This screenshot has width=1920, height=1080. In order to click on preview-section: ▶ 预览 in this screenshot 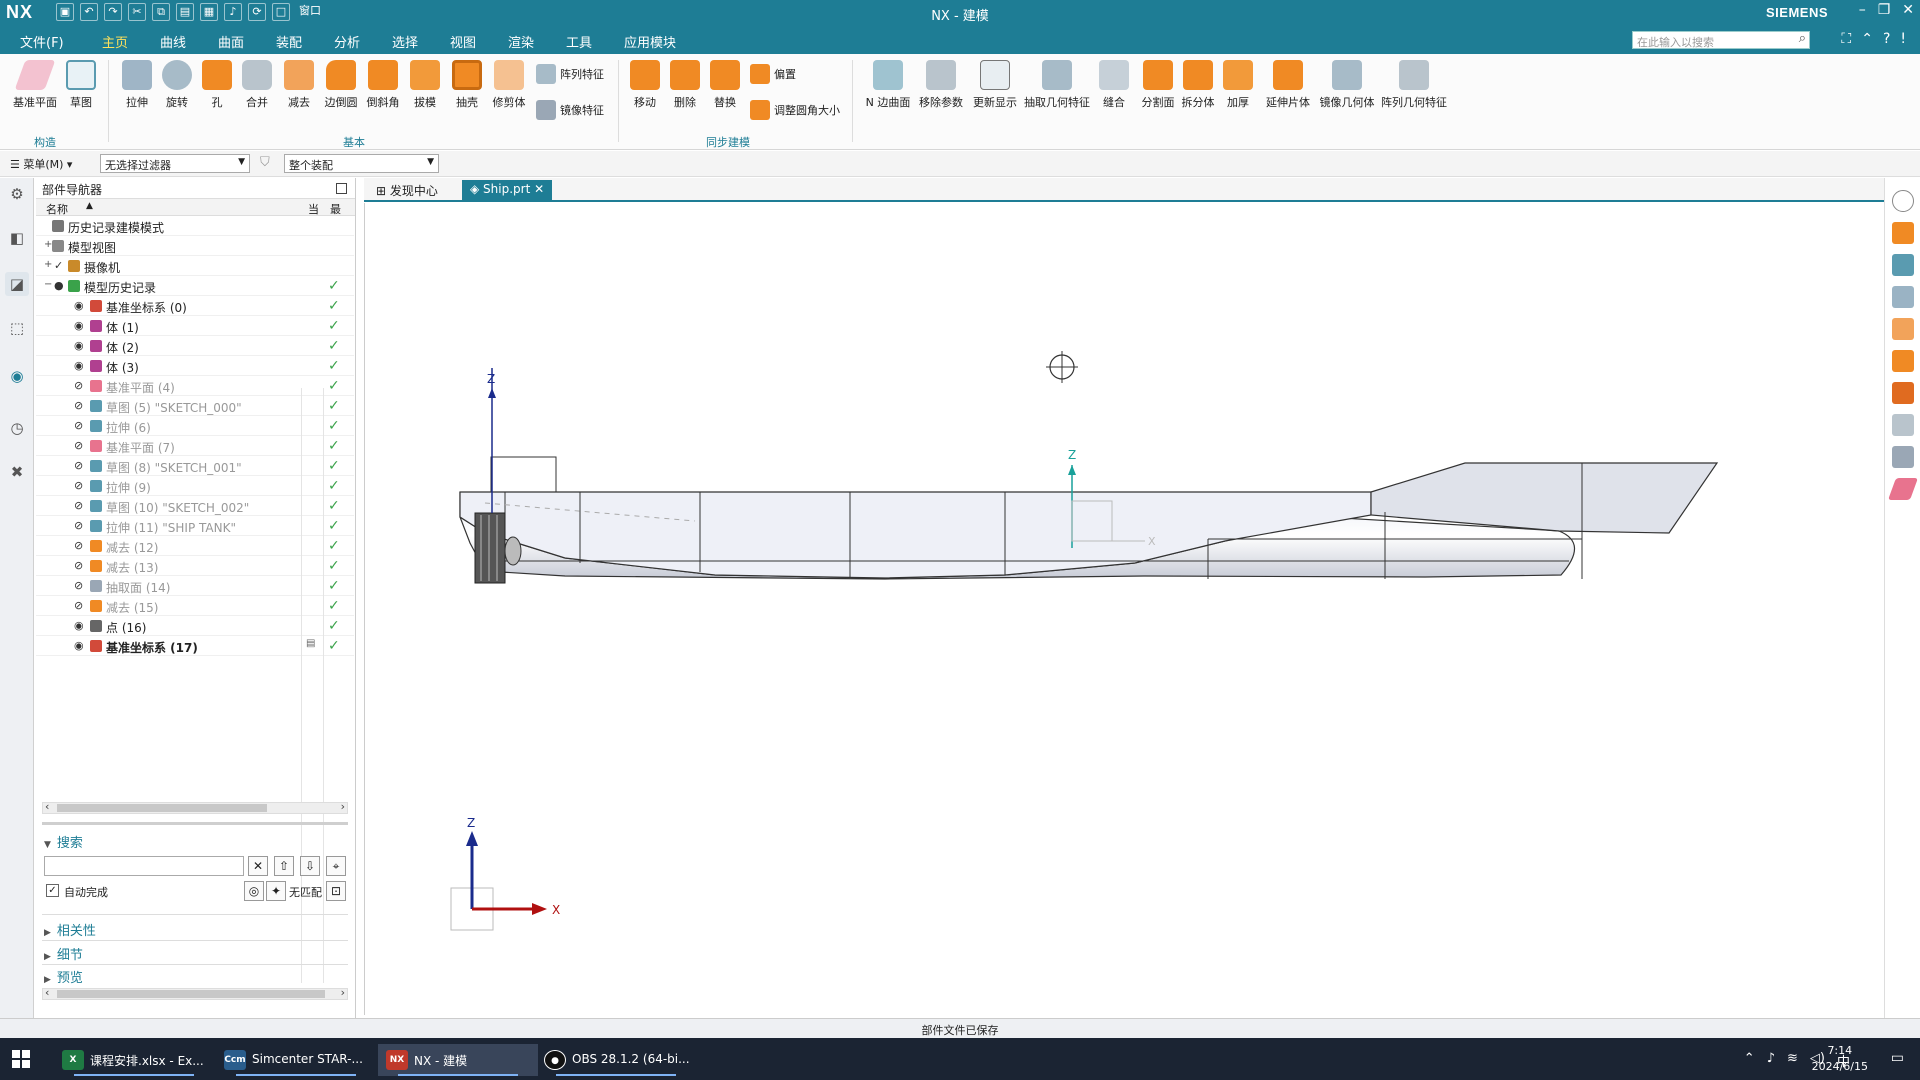, I will do `click(63, 976)`.